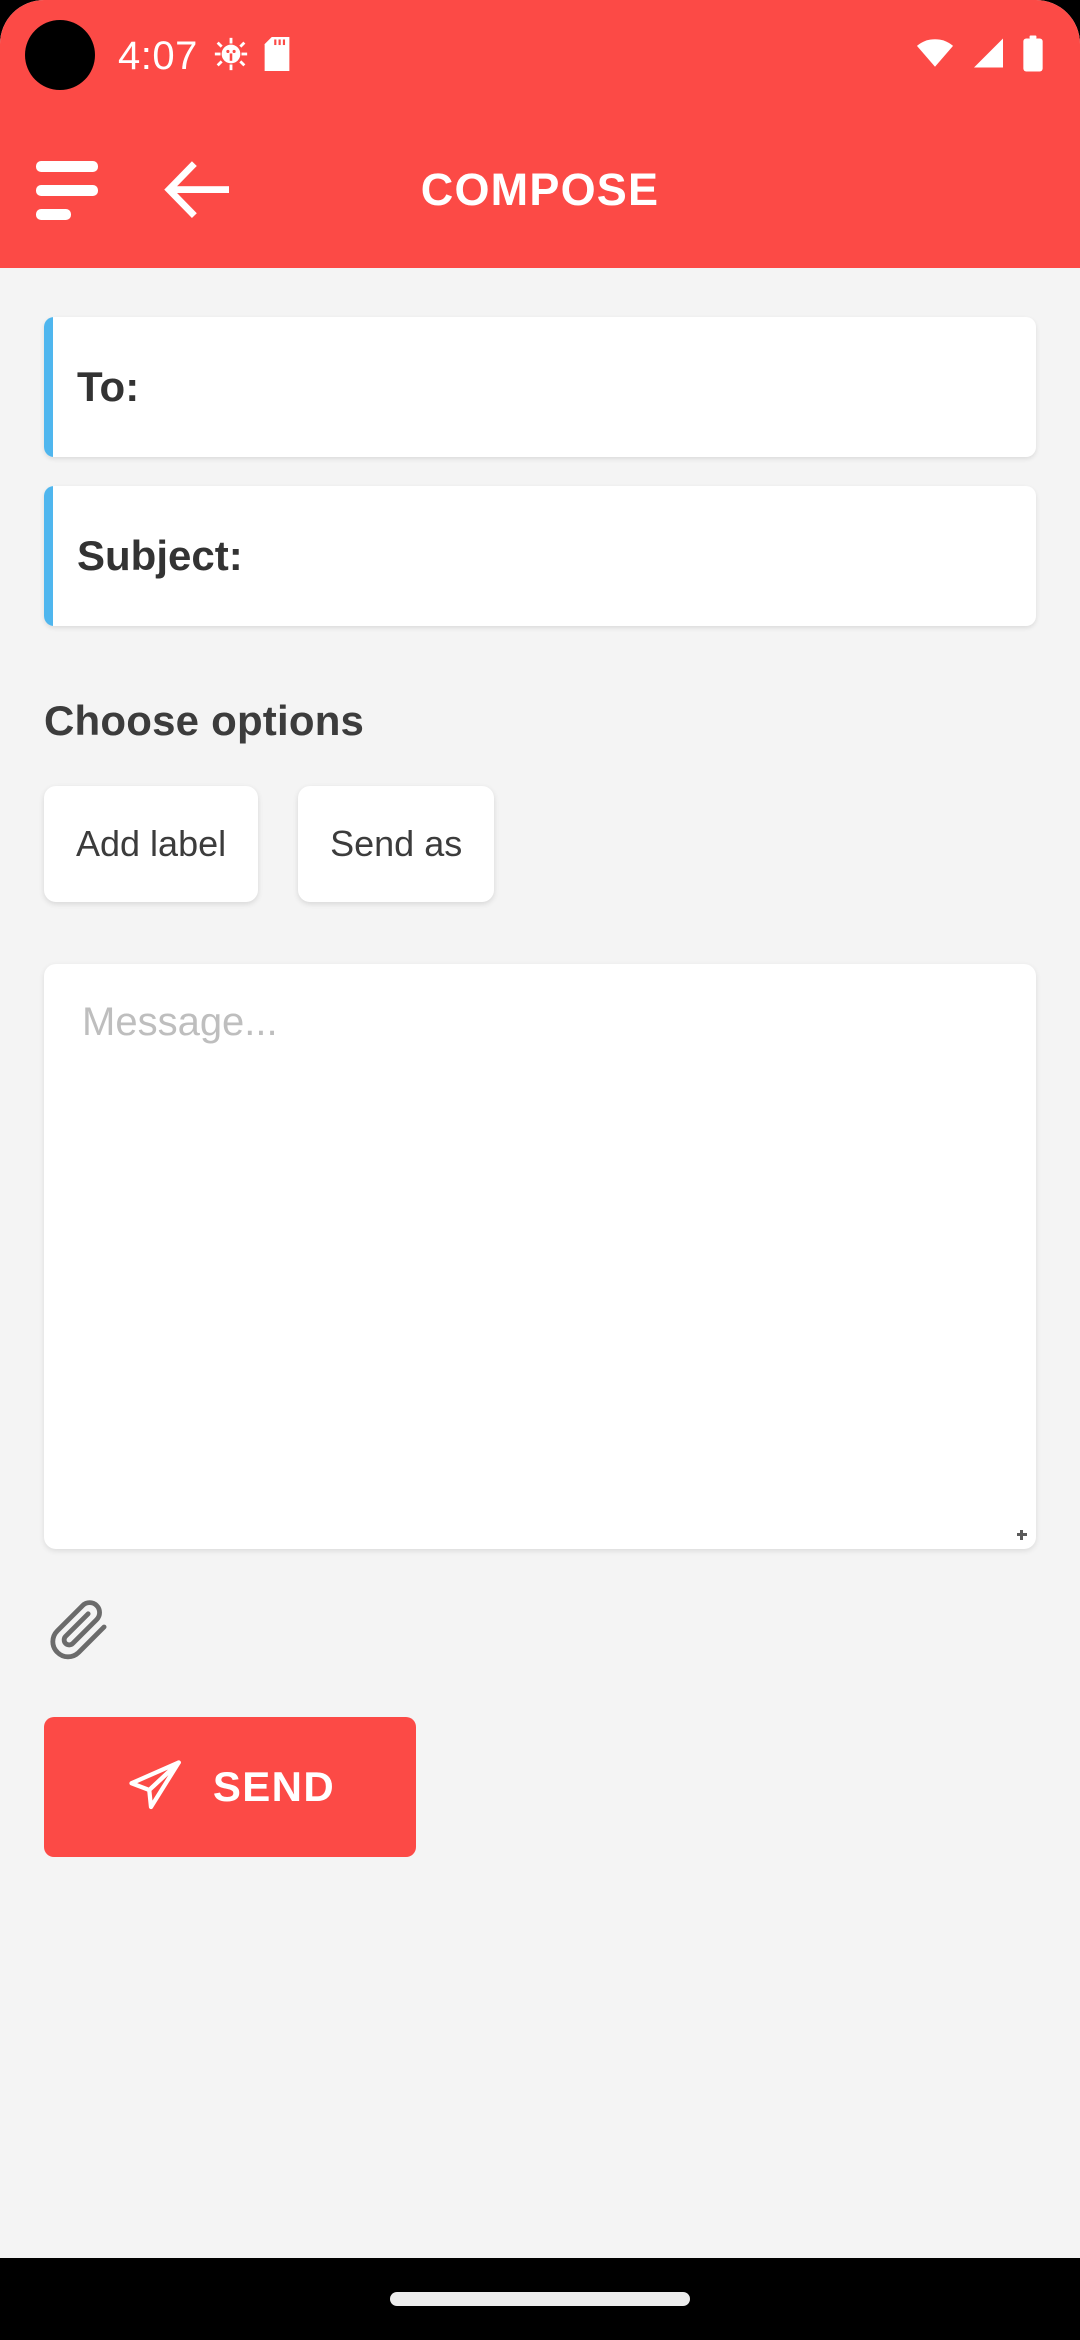  I want to click on subject-field-accent-bar, so click(48, 556).